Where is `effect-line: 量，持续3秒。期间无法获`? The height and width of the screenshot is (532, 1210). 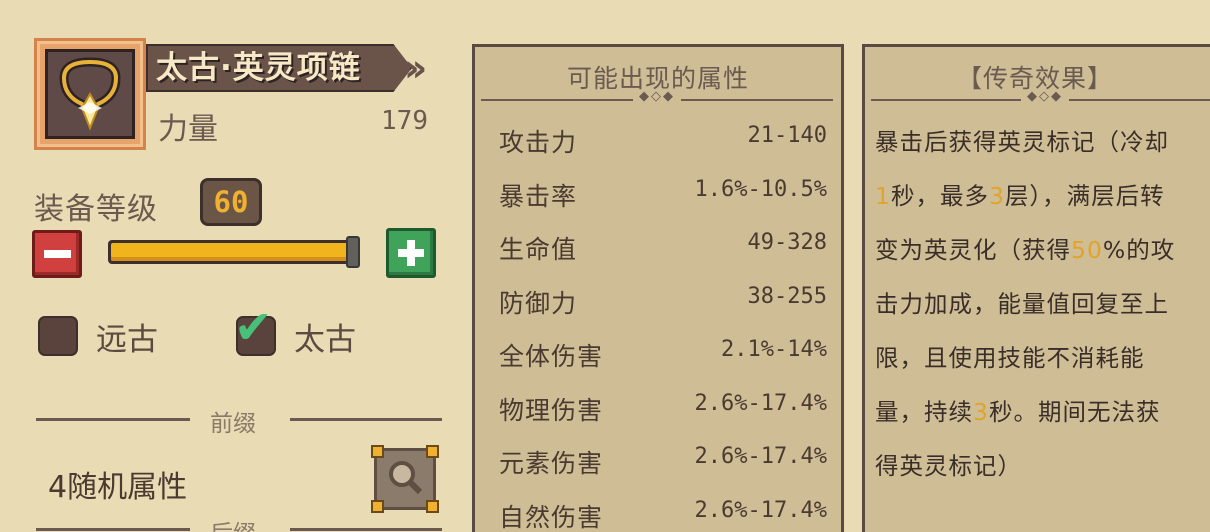 effect-line: 量，持续3秒。期间无法获 is located at coordinates (1017, 410).